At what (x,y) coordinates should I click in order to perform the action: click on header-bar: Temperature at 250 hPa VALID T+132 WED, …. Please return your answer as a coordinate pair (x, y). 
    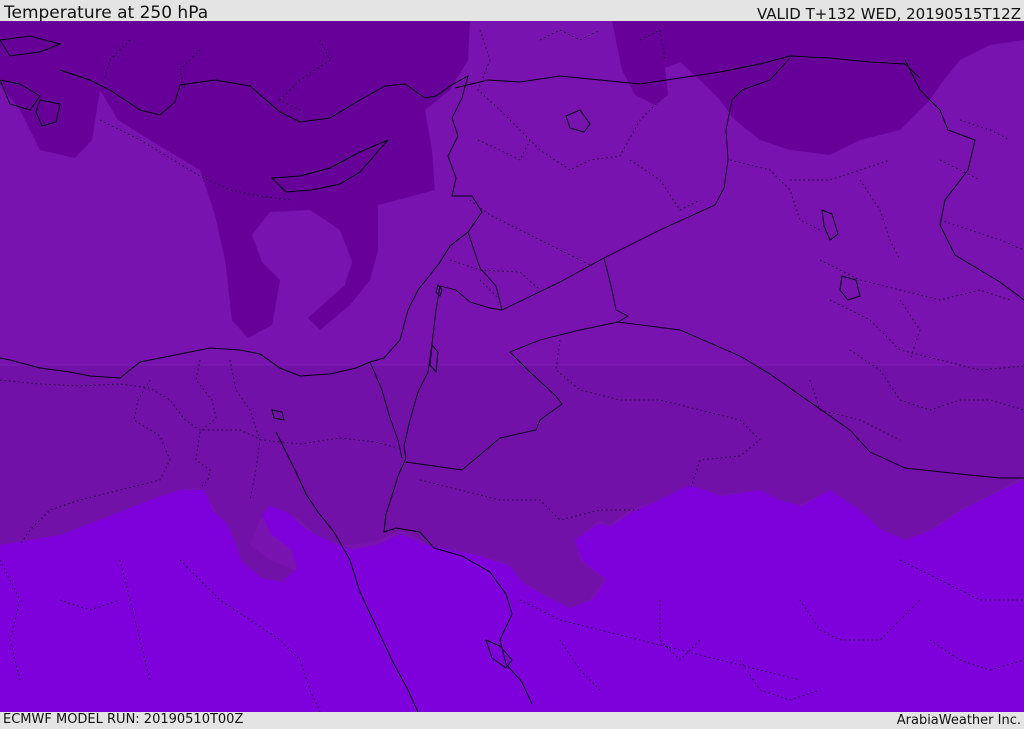
    Looking at the image, I should click on (512, 11).